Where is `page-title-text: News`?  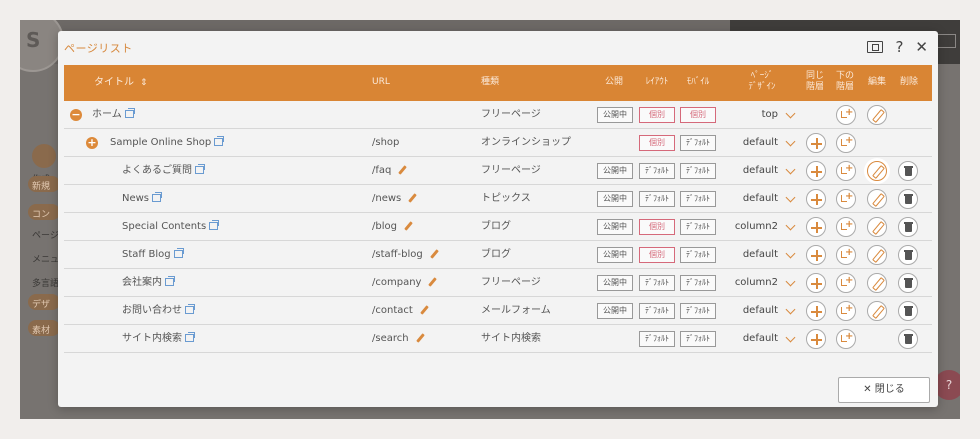 page-title-text: News is located at coordinates (135, 198).